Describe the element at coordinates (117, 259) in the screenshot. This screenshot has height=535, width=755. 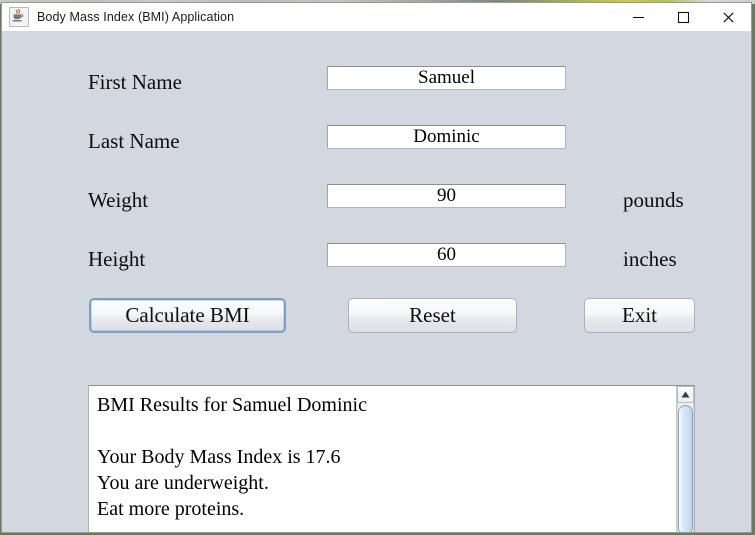
I see `height-label: Height` at that location.